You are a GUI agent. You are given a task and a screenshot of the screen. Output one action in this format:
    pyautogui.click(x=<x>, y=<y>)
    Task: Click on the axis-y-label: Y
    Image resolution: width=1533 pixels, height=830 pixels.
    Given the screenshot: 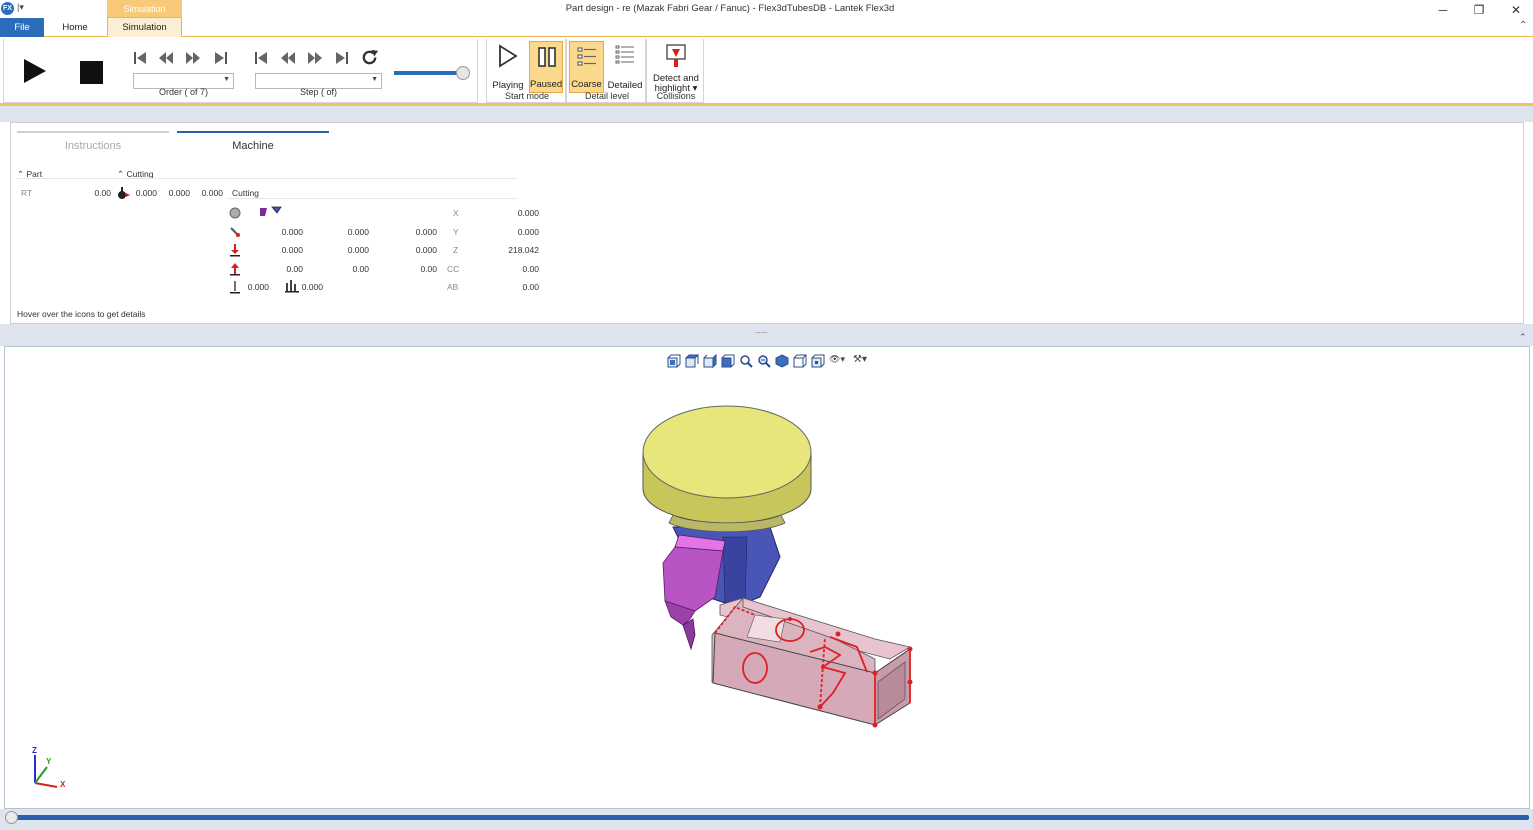 What is the action you would take?
    pyautogui.click(x=456, y=232)
    